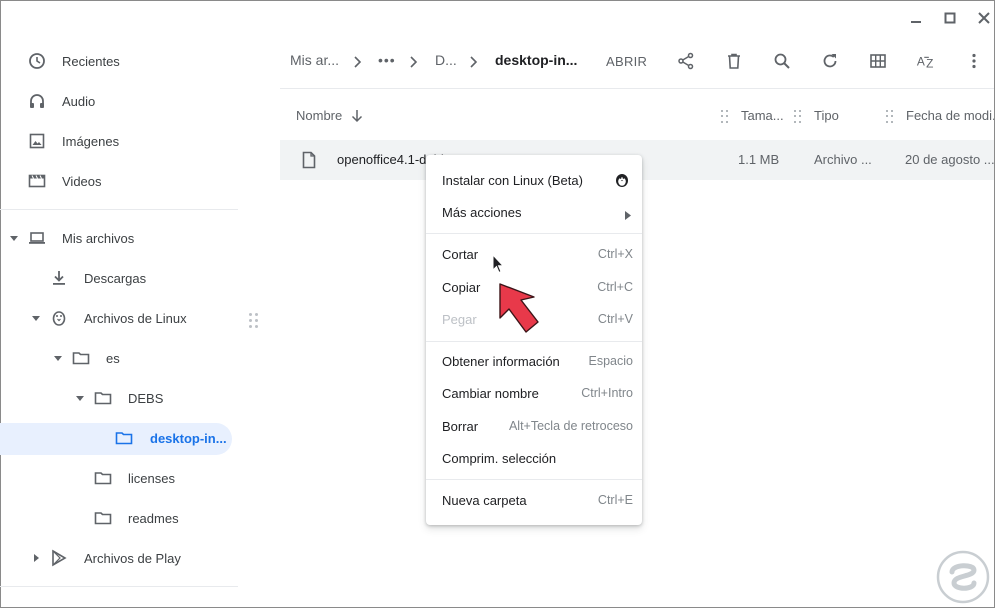 Image resolution: width=995 pixels, height=608 pixels. I want to click on column-header-type: Tipo, so click(826, 115).